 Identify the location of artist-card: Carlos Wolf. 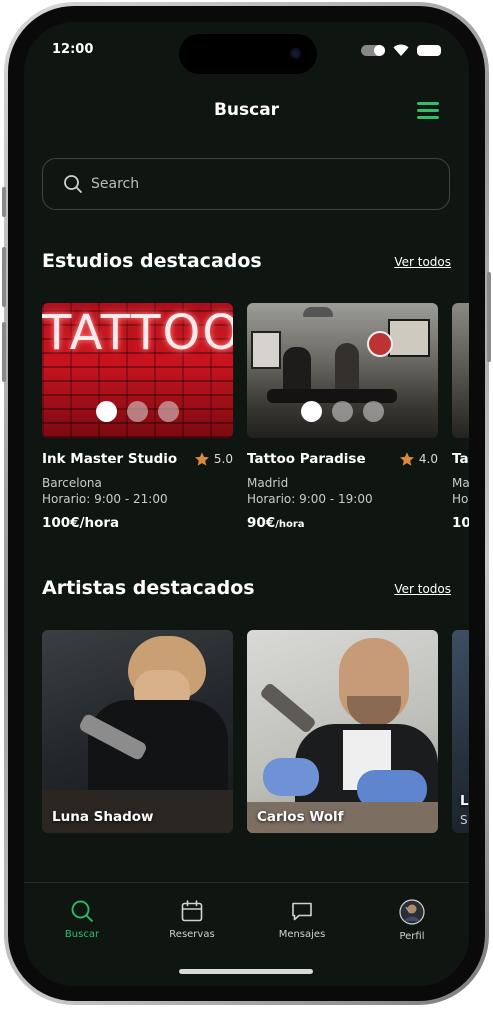
(342, 731).